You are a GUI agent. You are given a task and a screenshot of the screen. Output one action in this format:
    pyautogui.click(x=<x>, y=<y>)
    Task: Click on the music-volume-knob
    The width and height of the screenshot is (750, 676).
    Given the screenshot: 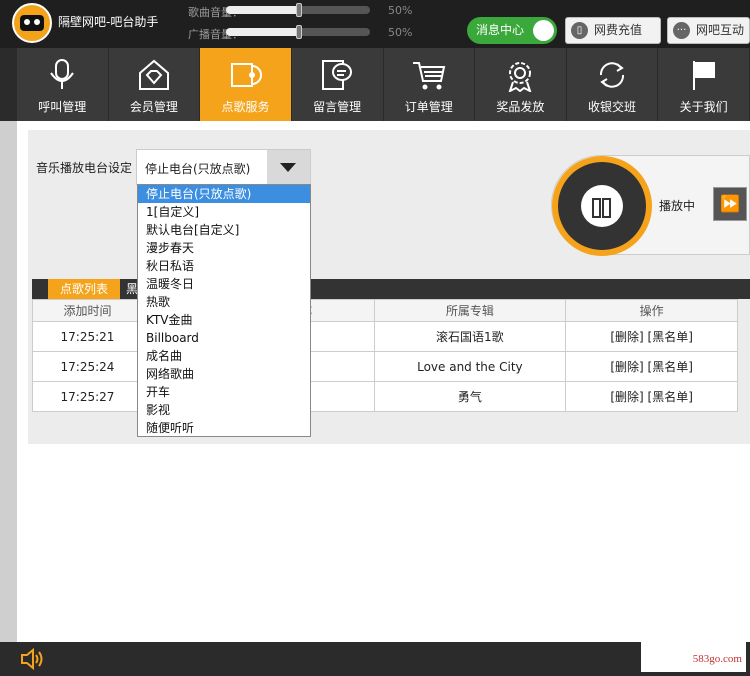 What is the action you would take?
    pyautogui.click(x=299, y=10)
    